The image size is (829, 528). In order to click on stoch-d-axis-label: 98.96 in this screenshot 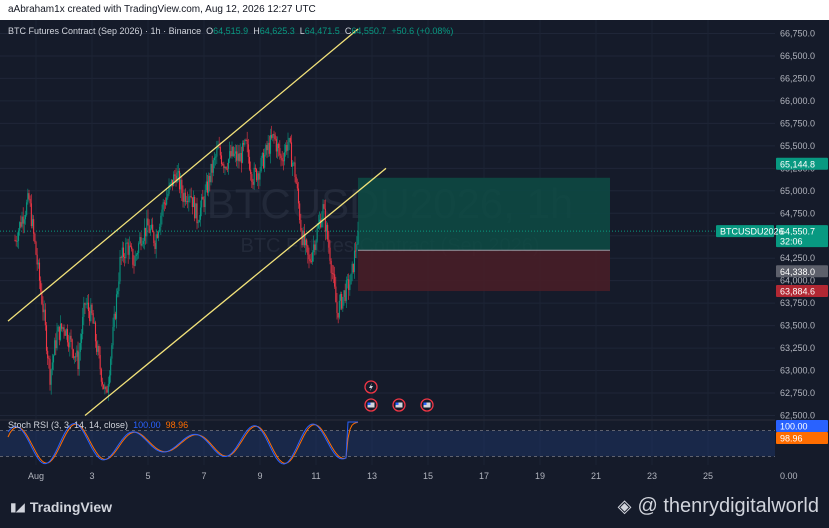, I will do `click(791, 439)`.